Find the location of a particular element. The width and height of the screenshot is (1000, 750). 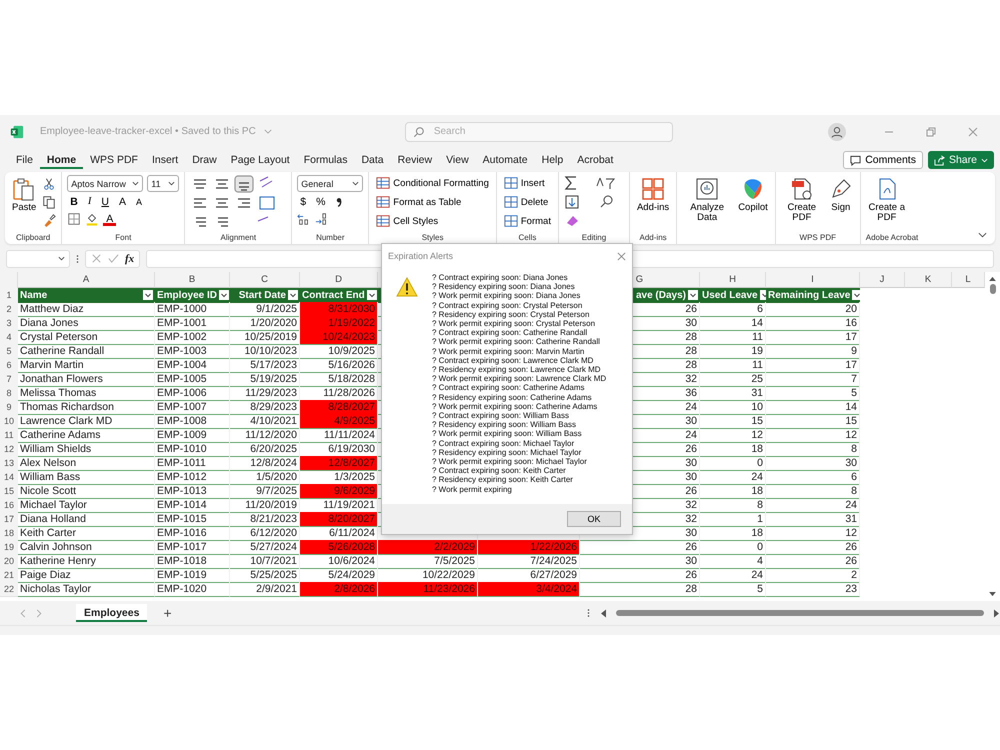

table-cell: 2/9/2021 is located at coordinates (276, 589).